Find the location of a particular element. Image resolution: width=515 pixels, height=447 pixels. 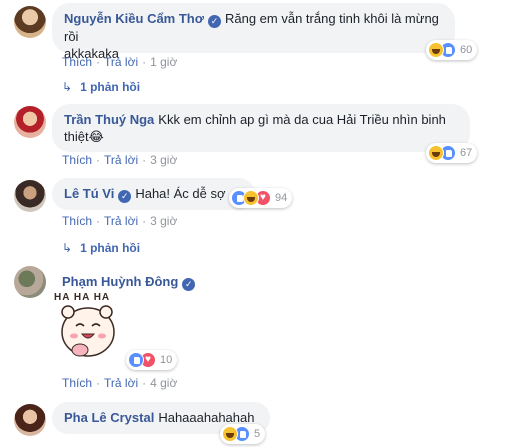

reaction-summary: 67 is located at coordinates (452, 153).